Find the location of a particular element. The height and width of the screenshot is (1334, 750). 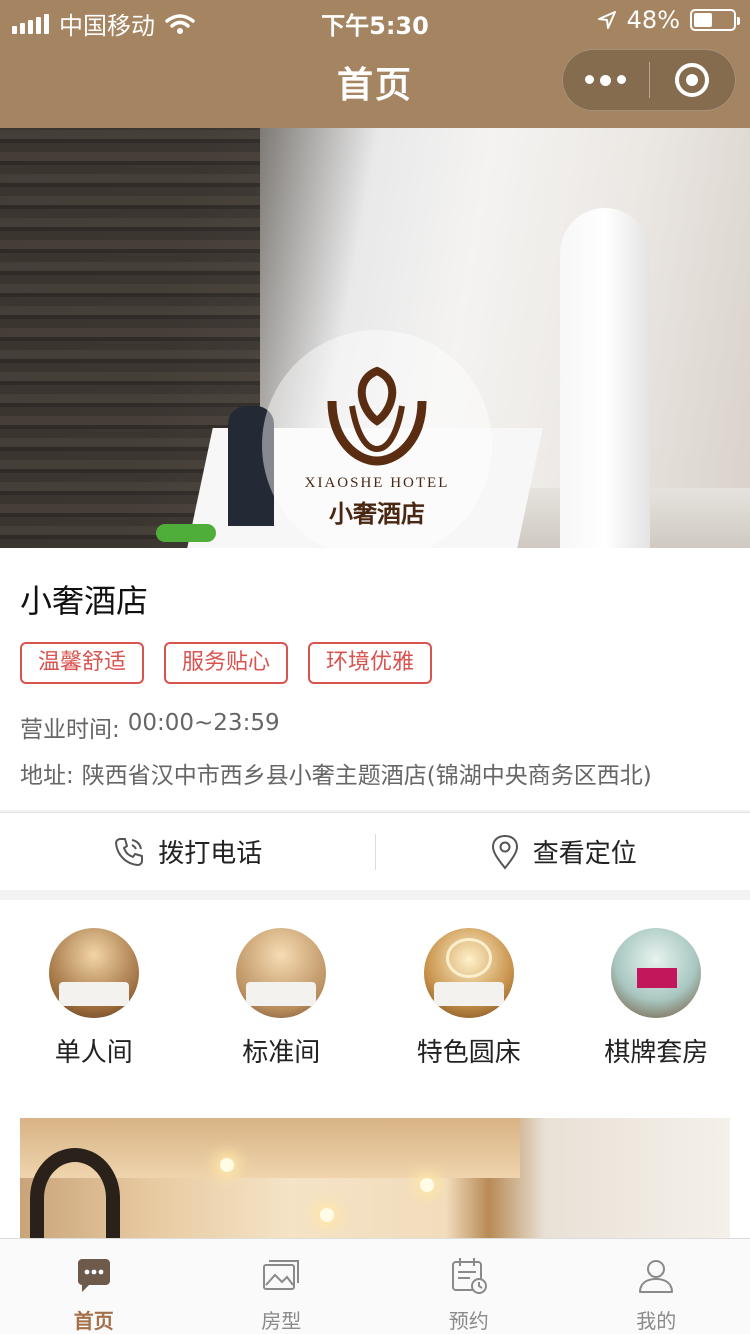

hotel-logo: XIAOSHE HOTEL 小奢酒店 is located at coordinates (377, 439).